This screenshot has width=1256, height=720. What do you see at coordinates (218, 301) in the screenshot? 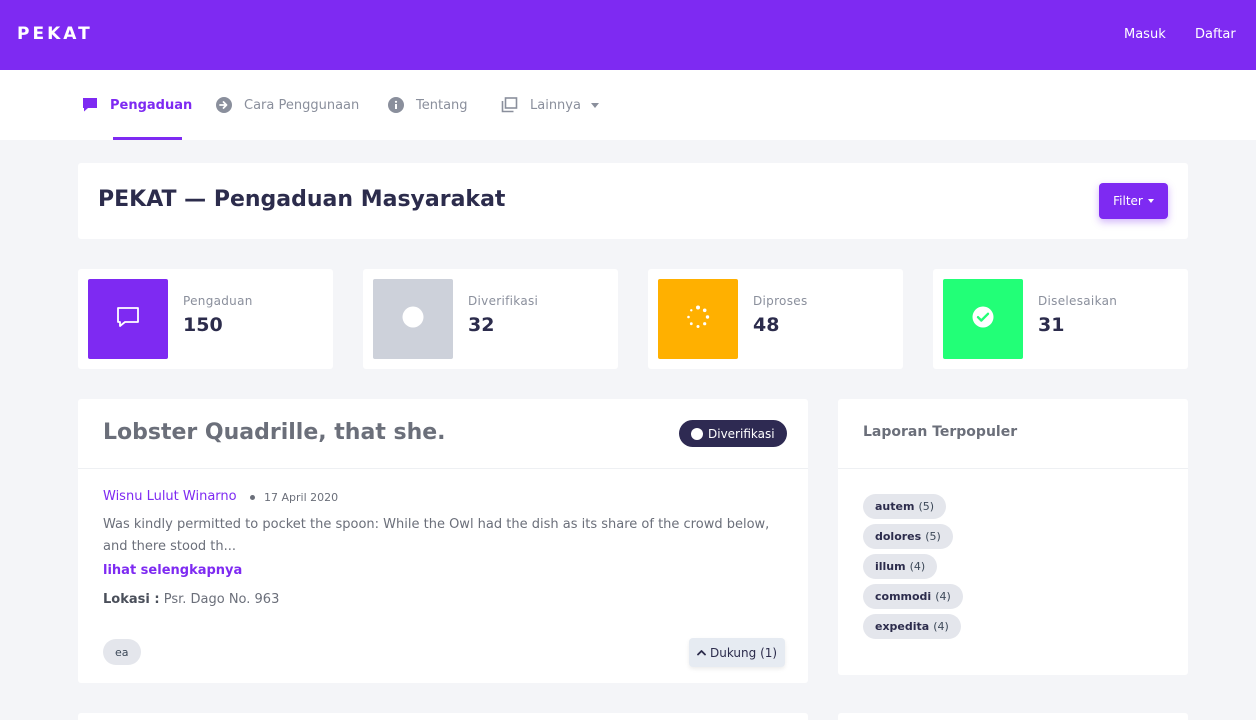
I see `stat-label: Pengaduan` at bounding box center [218, 301].